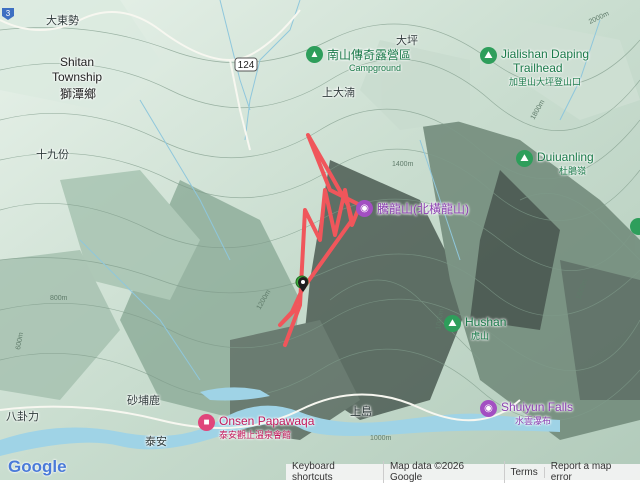 This screenshot has height=483, width=640. I want to click on poi-onsen-zh: 泰安觀止溫泉會館, so click(255, 435).